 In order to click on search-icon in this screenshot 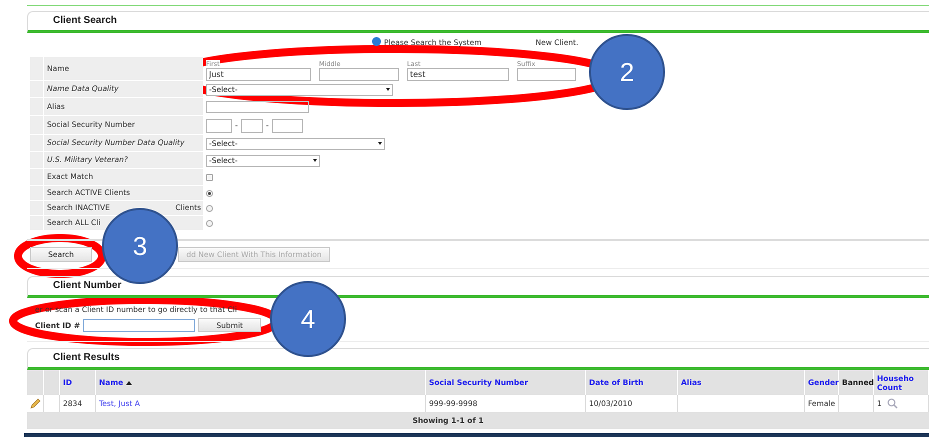, I will do `click(892, 403)`.